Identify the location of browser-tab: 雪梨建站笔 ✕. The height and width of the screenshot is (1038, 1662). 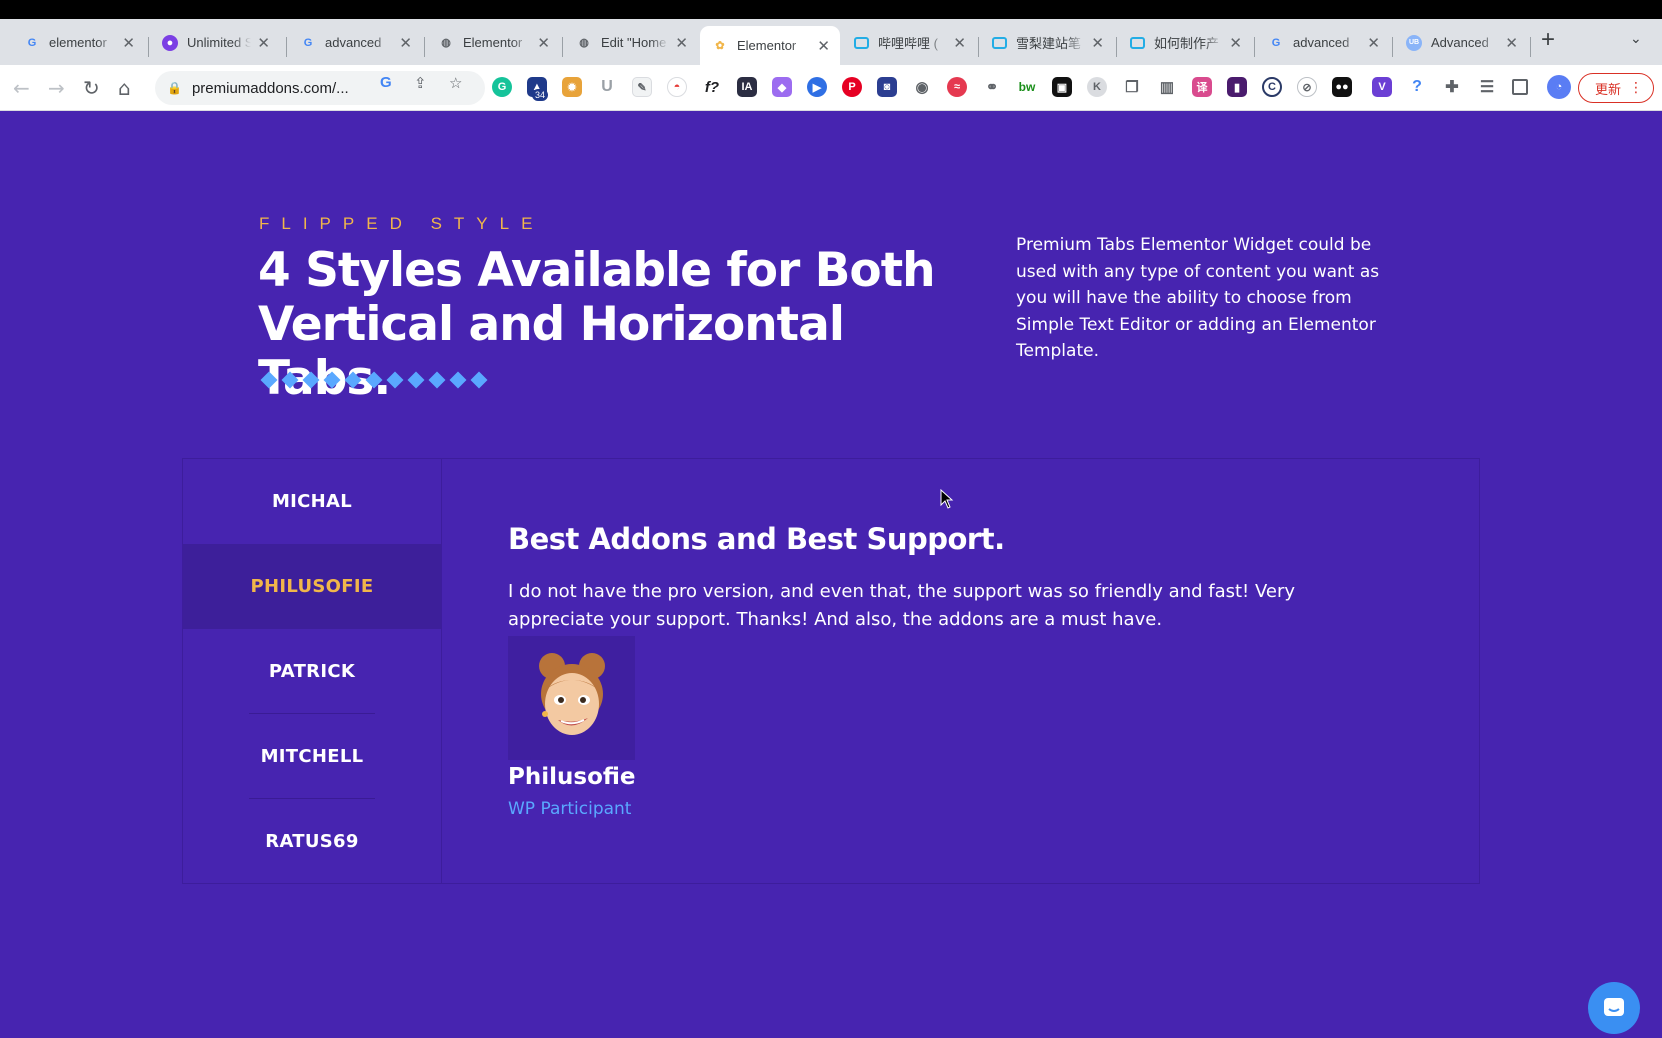
(1047, 42).